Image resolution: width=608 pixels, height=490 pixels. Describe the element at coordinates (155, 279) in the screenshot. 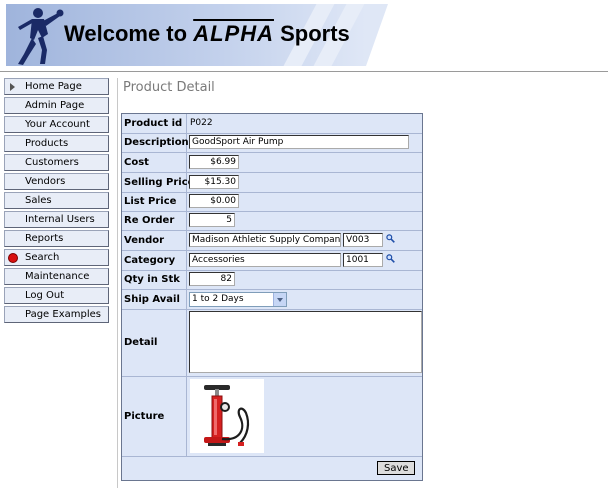

I see `qty-in-stock-label: Qty in Stk` at that location.